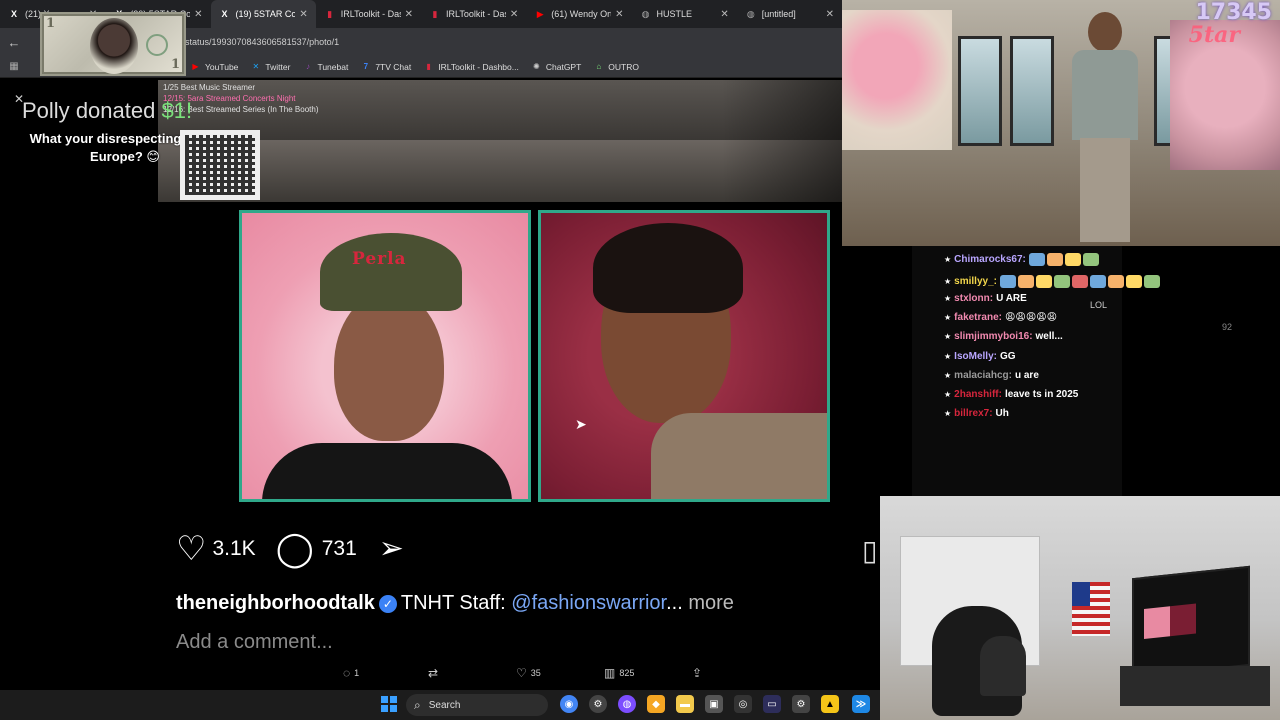  Describe the element at coordinates (275, 603) in the screenshot. I see `username-link: theneighborhoodtalk` at that location.